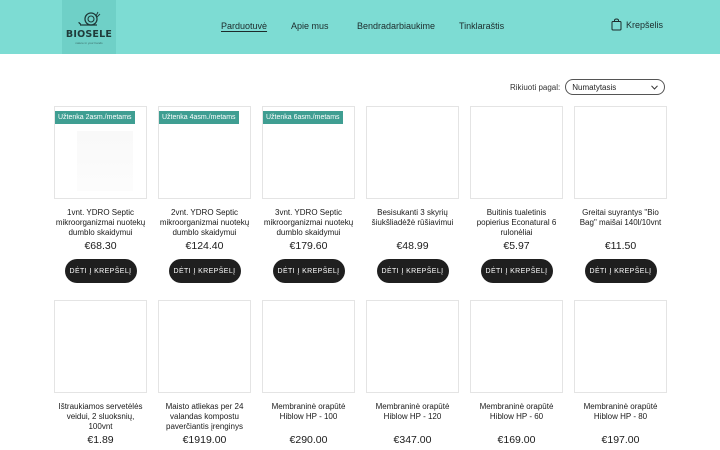 The height and width of the screenshot is (450, 720). I want to click on product-badge: Užtenka 2asm./metams, so click(95, 117).